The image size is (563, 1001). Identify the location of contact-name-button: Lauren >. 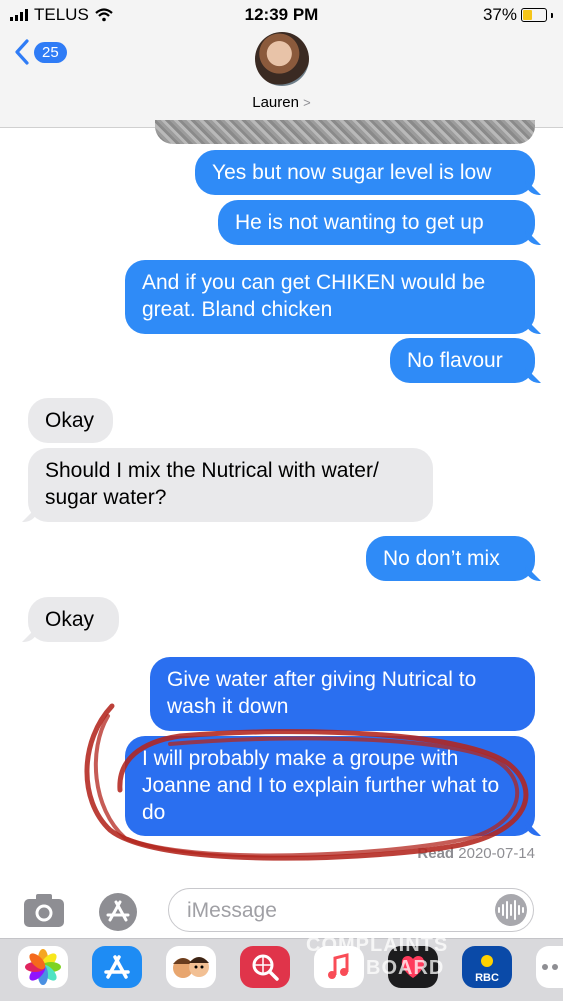
(281, 102).